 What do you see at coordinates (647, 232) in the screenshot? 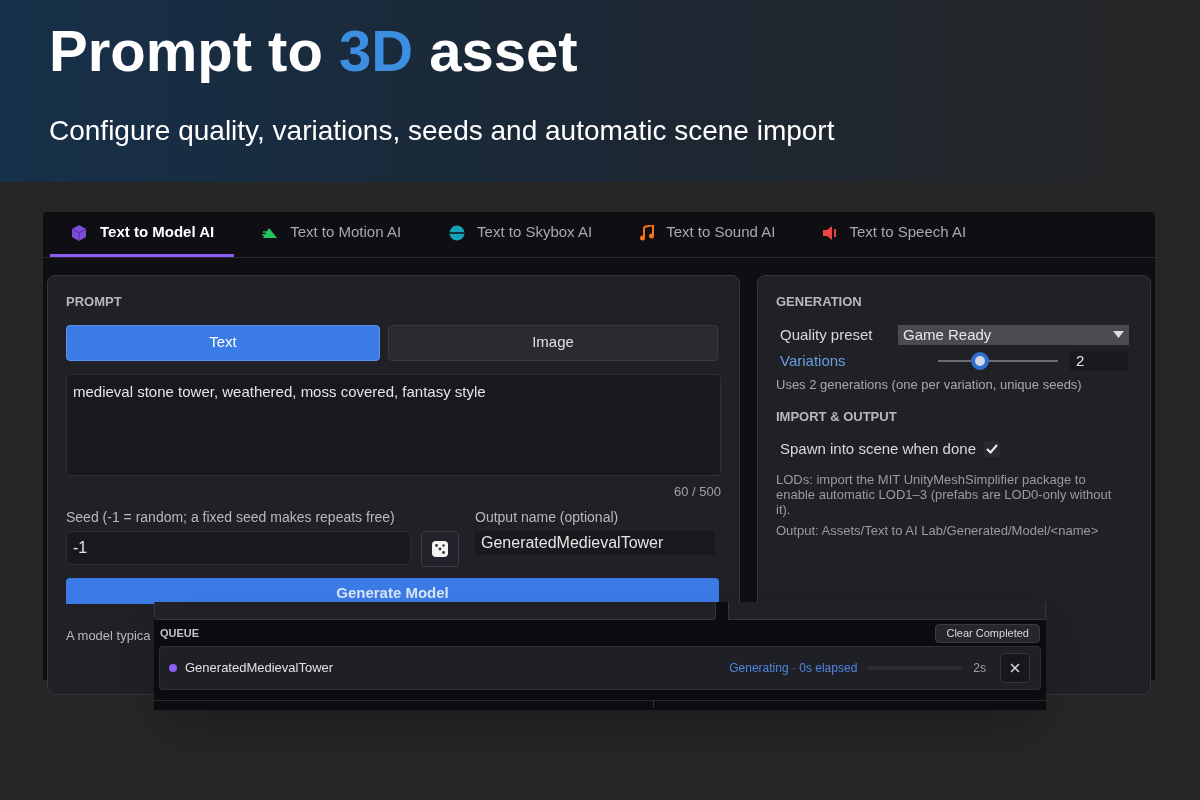
I see `music-note-icon` at bounding box center [647, 232].